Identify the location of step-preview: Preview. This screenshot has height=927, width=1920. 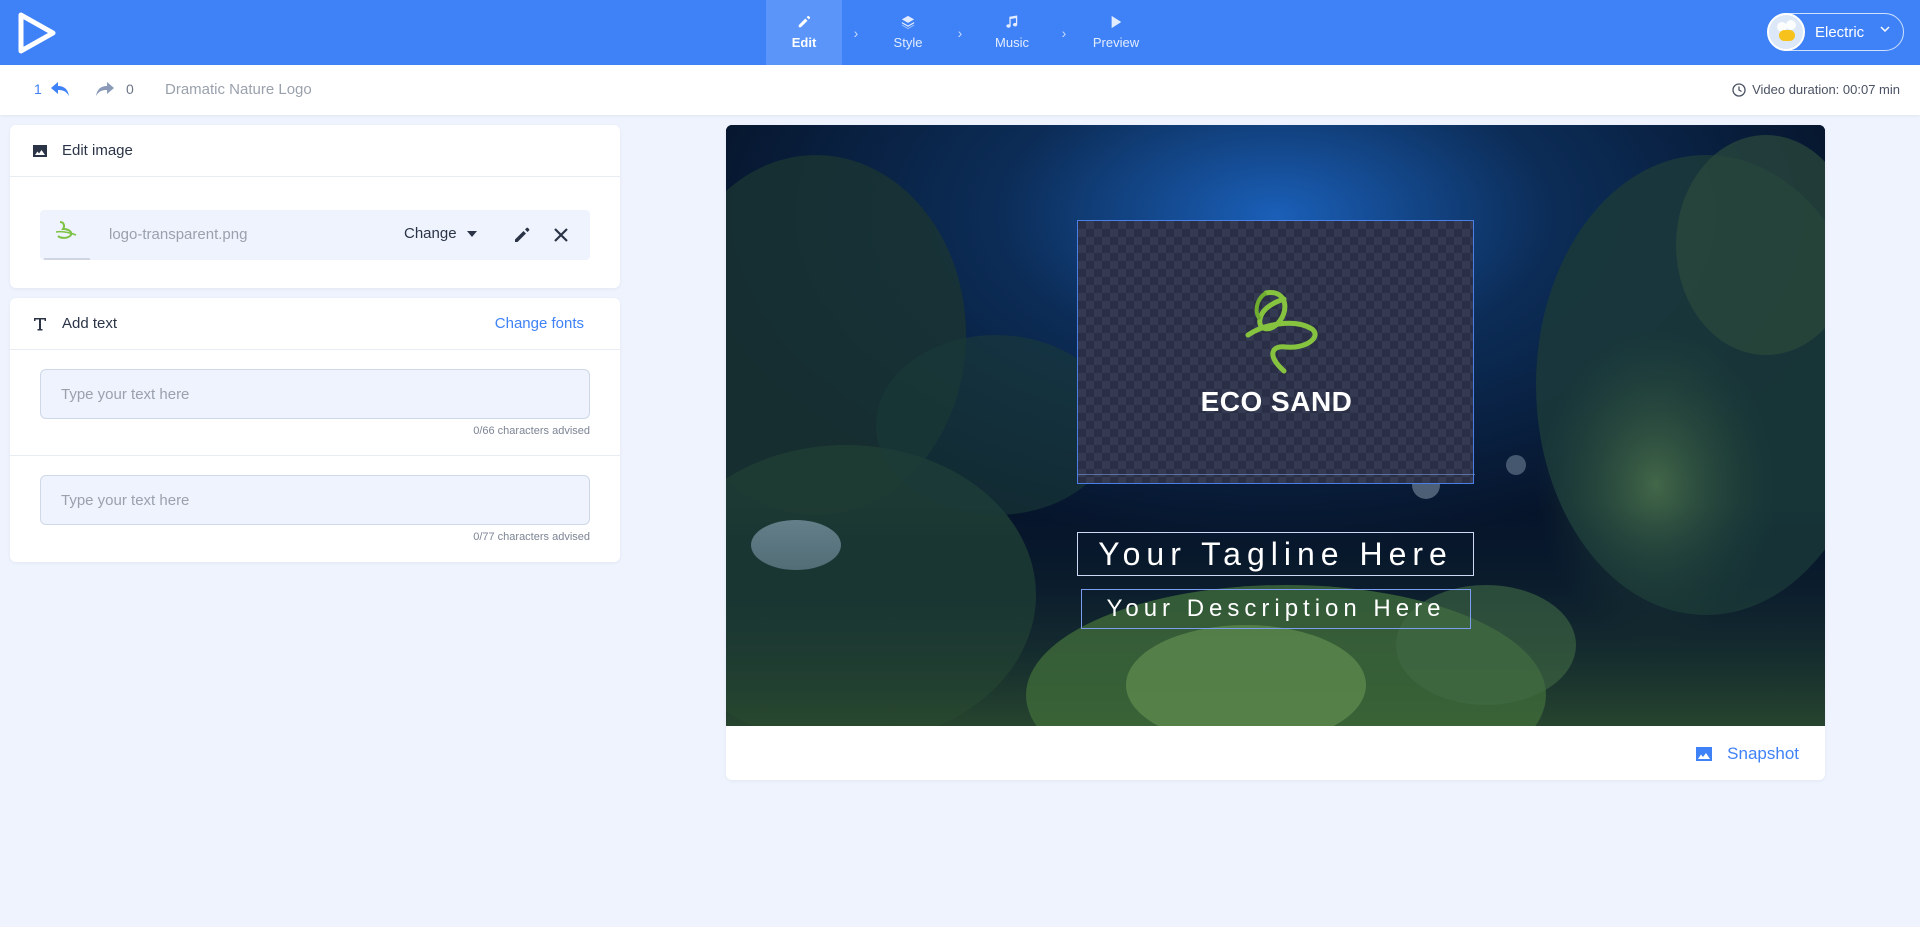
(1116, 32).